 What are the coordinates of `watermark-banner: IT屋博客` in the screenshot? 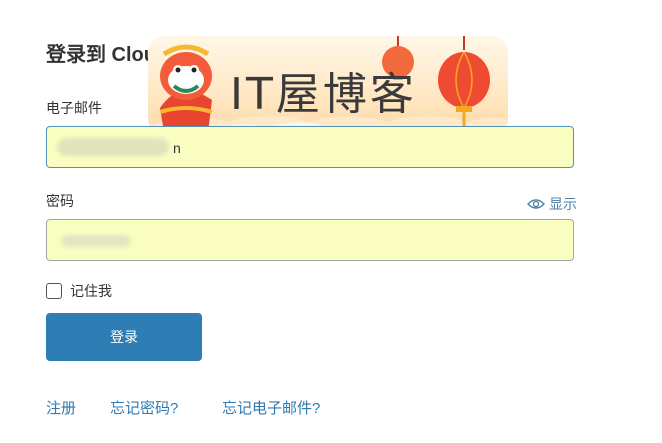 It's located at (328, 85).